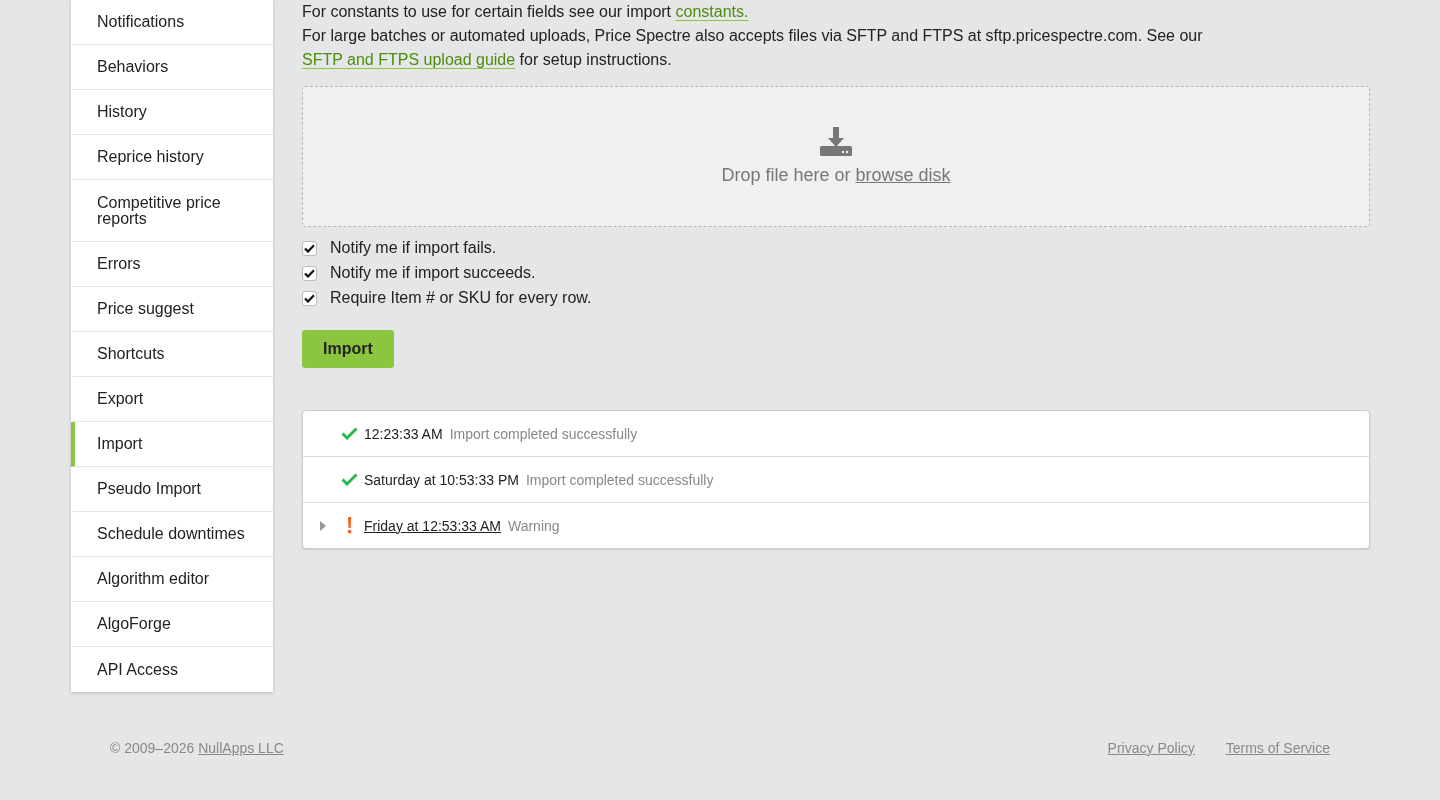 The image size is (1440, 800). What do you see at coordinates (903, 175) in the screenshot?
I see `browse-link: browse disk` at bounding box center [903, 175].